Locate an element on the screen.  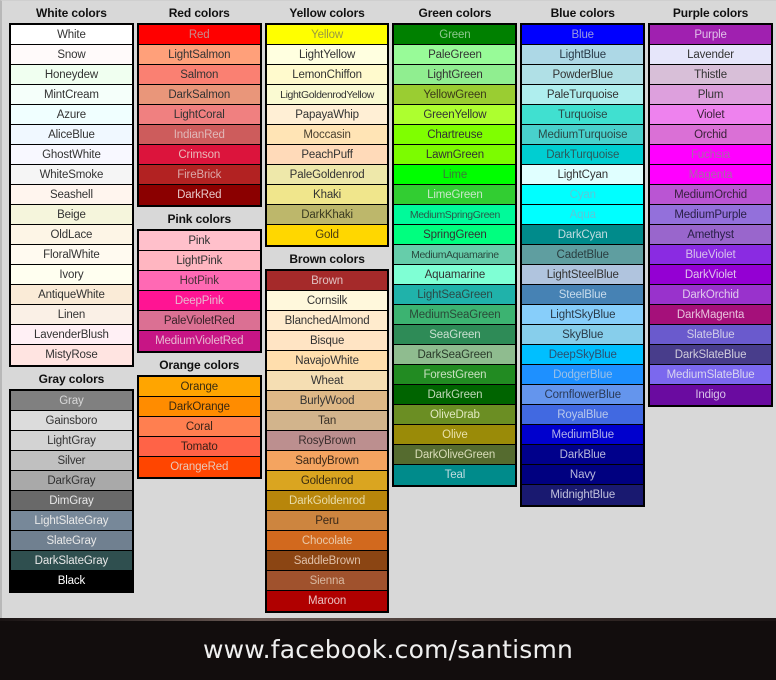
color-swatch: IndianRed is located at coordinates (199, 135).